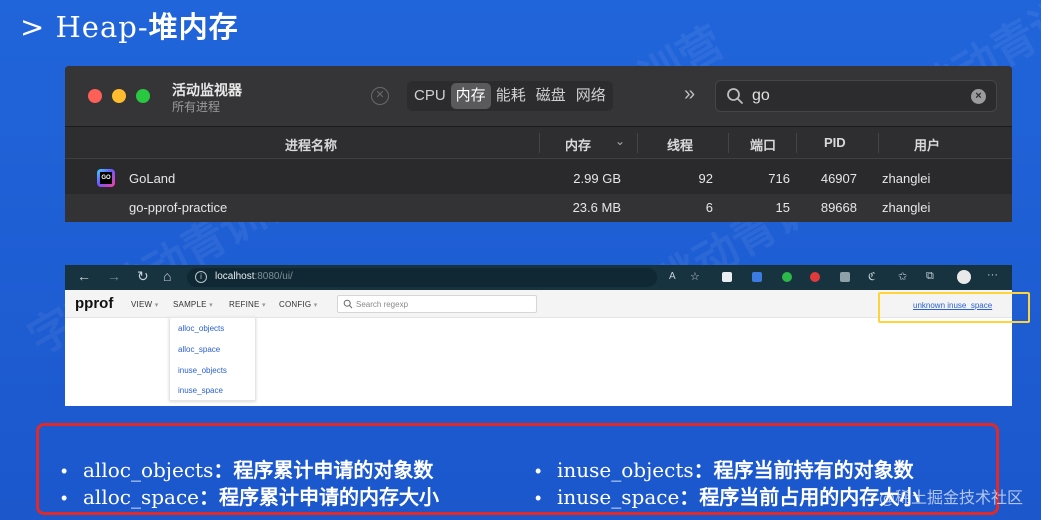 This screenshot has width=1041, height=520. Describe the element at coordinates (319, 497) in the screenshot. I see `bullet-desc: ：程序累计申请的内存大小` at that location.